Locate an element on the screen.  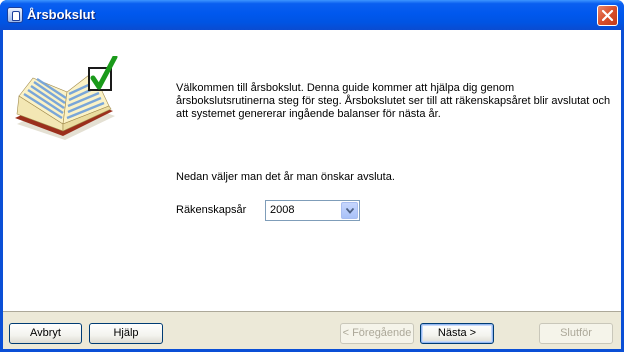
dropdown-button is located at coordinates (349, 210).